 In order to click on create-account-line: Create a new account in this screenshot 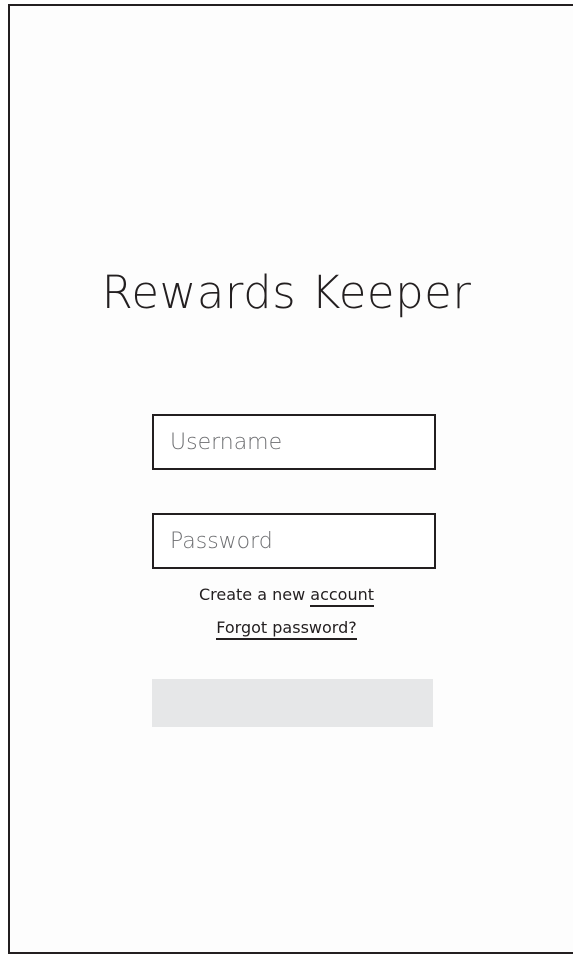, I will do `click(286, 596)`.